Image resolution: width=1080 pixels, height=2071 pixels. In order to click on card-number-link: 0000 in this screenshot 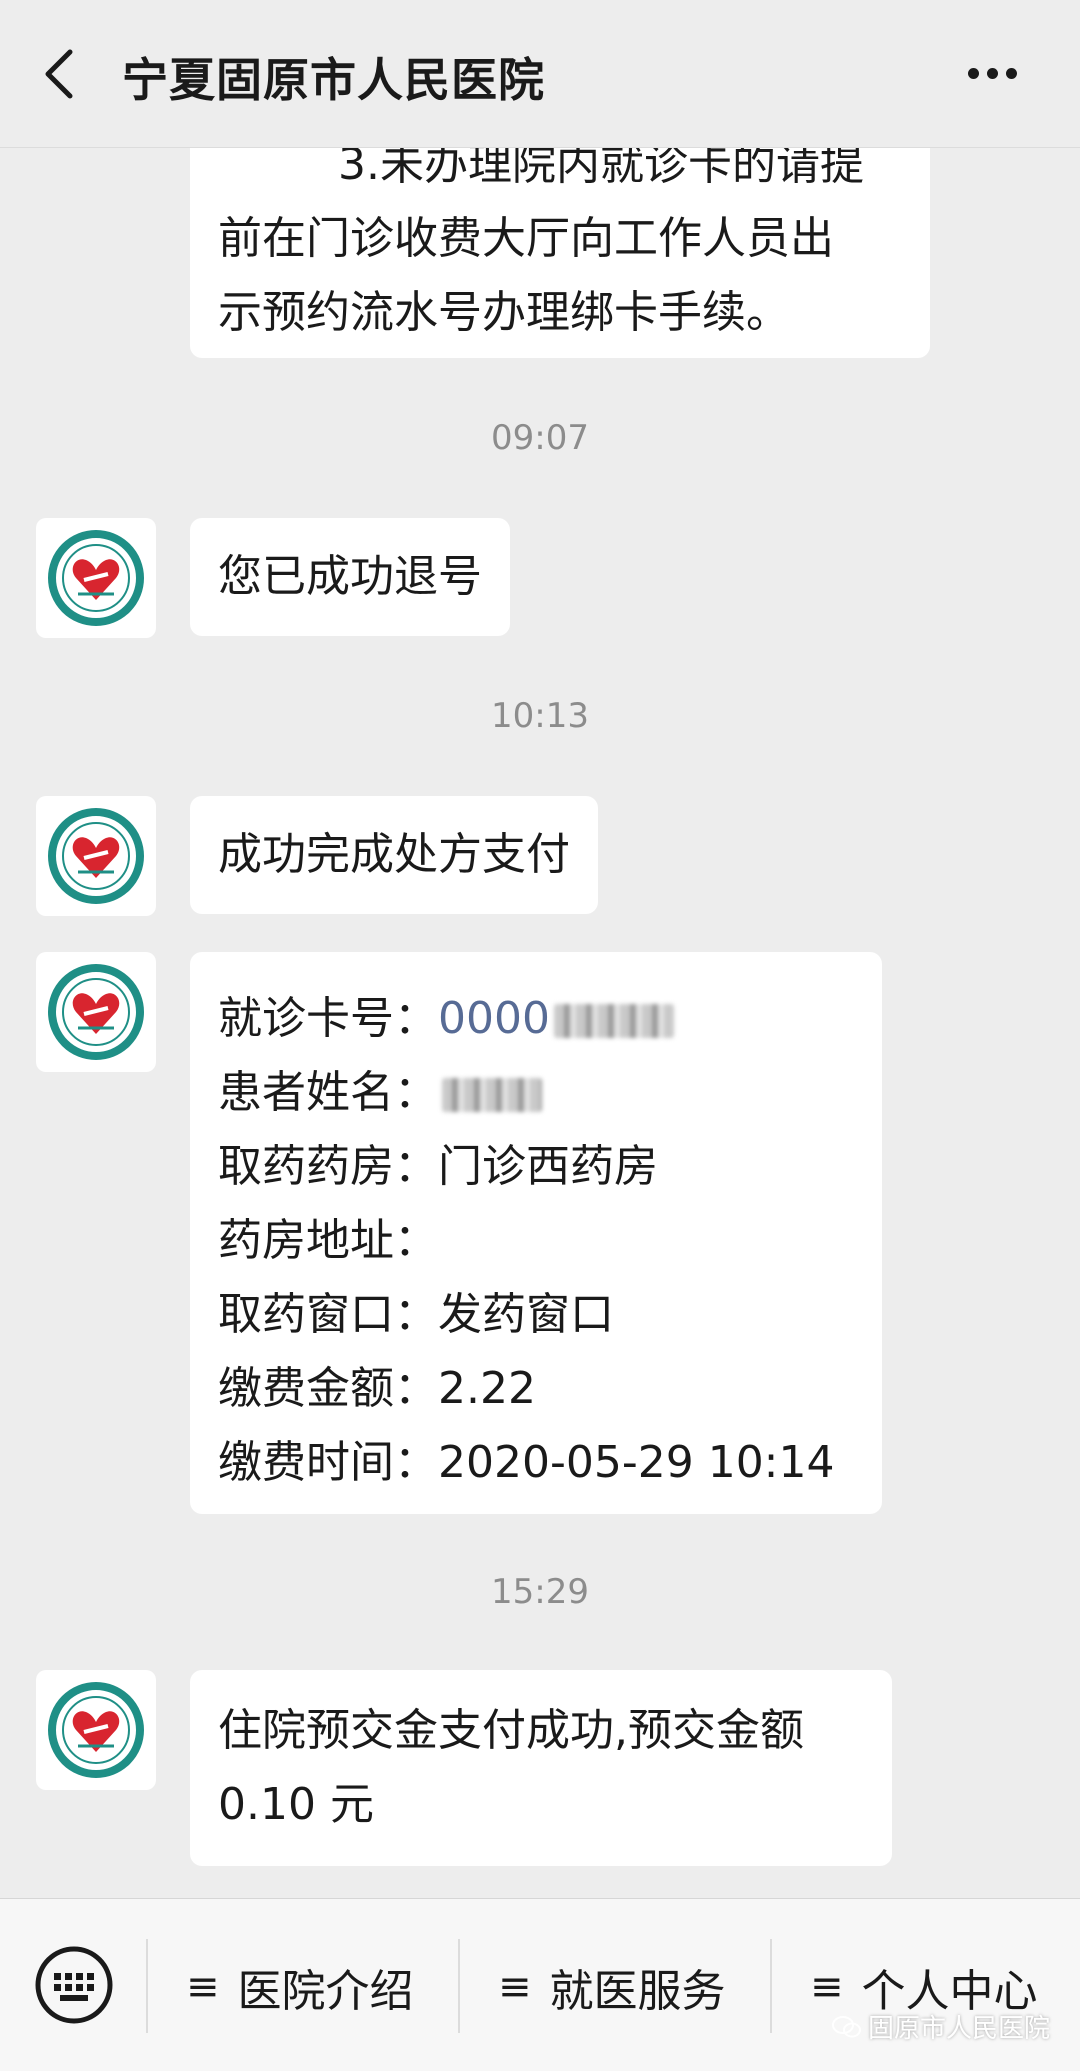, I will do `click(494, 1018)`.